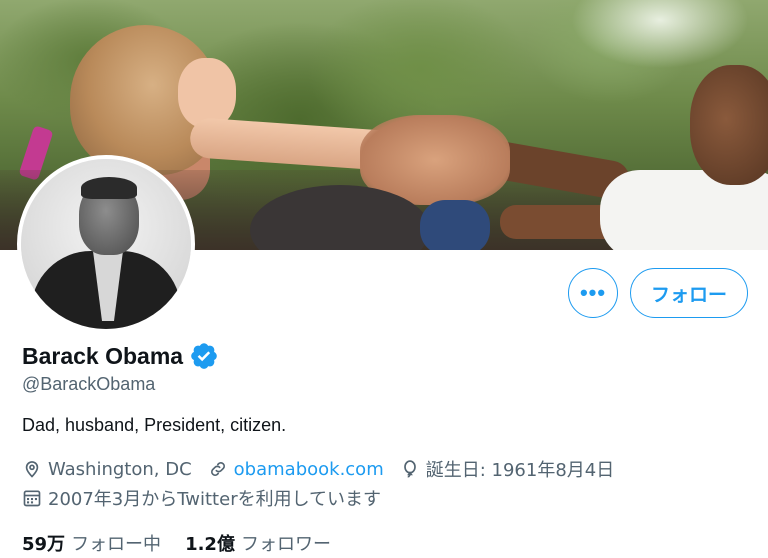  What do you see at coordinates (455, 225) in the screenshot?
I see `banner-blue-sleeve` at bounding box center [455, 225].